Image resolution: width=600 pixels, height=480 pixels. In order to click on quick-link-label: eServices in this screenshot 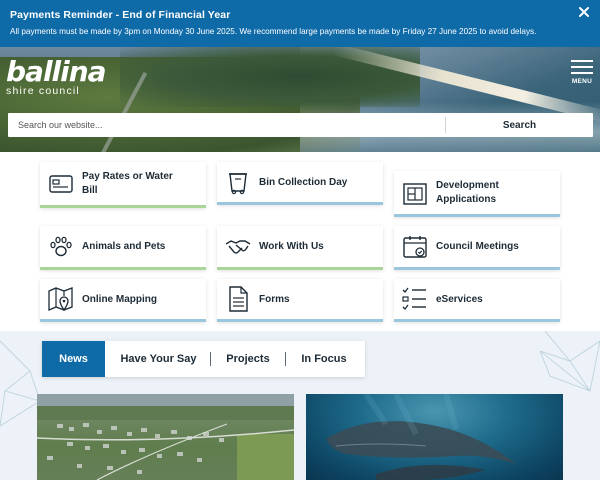, I will do `click(459, 299)`.